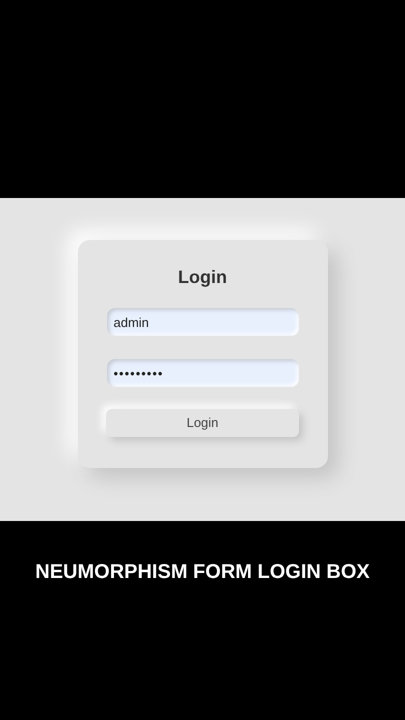  I want to click on username-field: admin, so click(202, 322).